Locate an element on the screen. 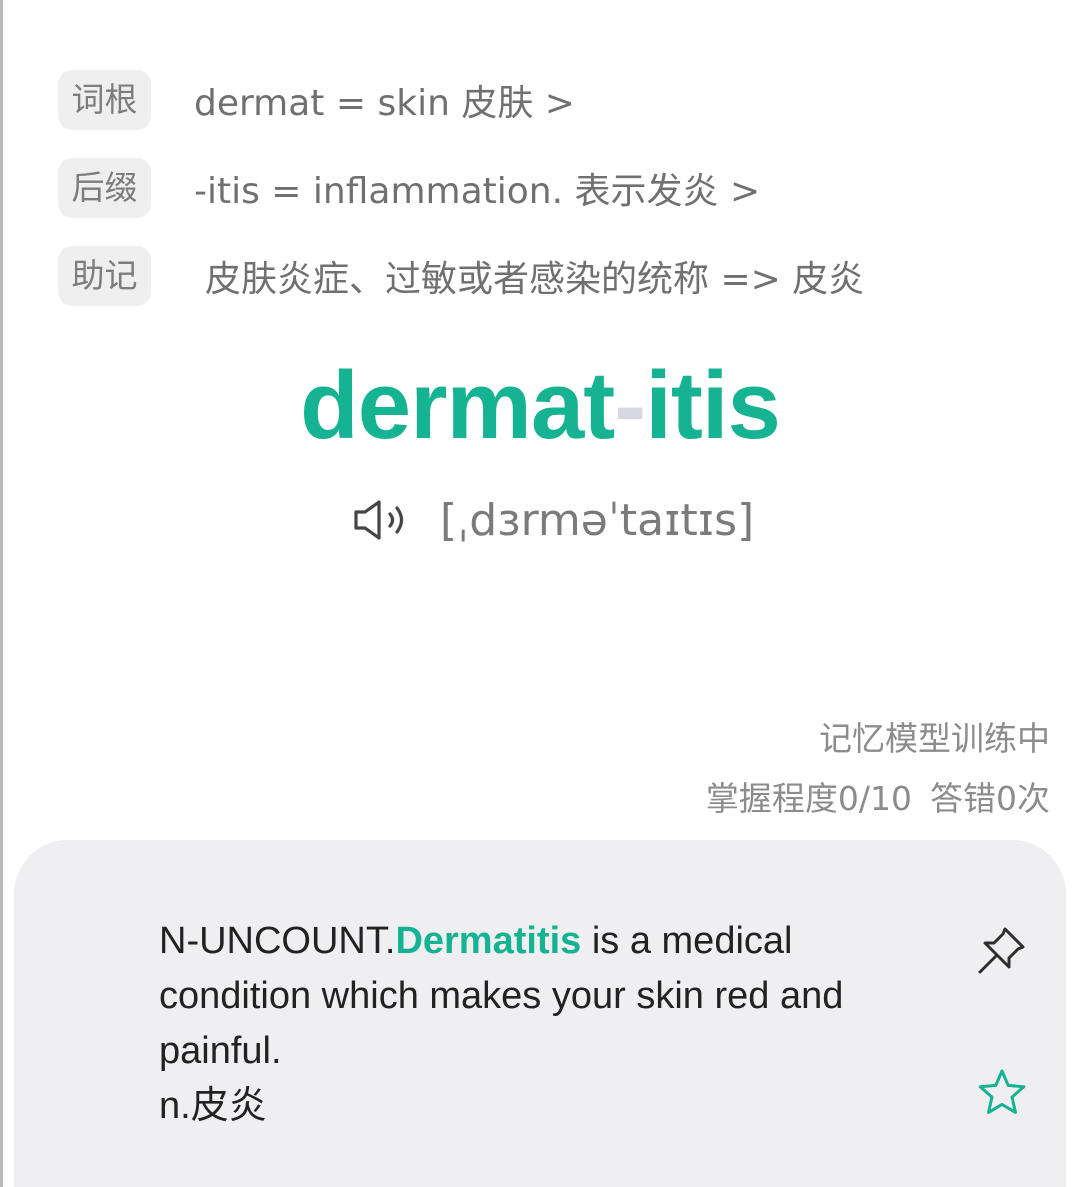 Image resolution: width=1080 pixels, height=1187 pixels. root-row: 词根 dermat = skin 皮肤 > is located at coordinates (316, 100).